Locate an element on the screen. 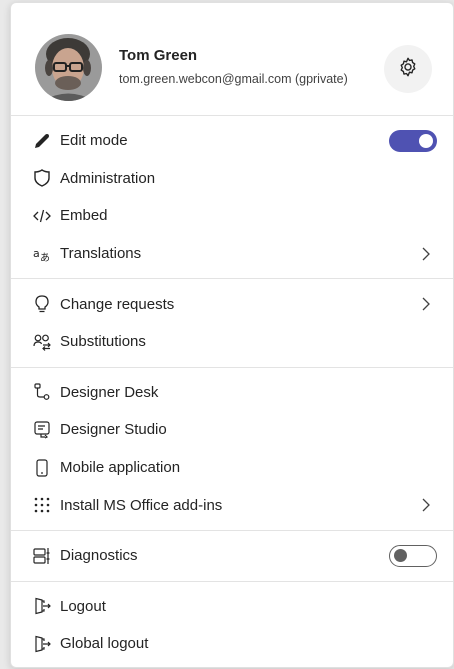 The image size is (454, 669). gear-icon is located at coordinates (408, 69).